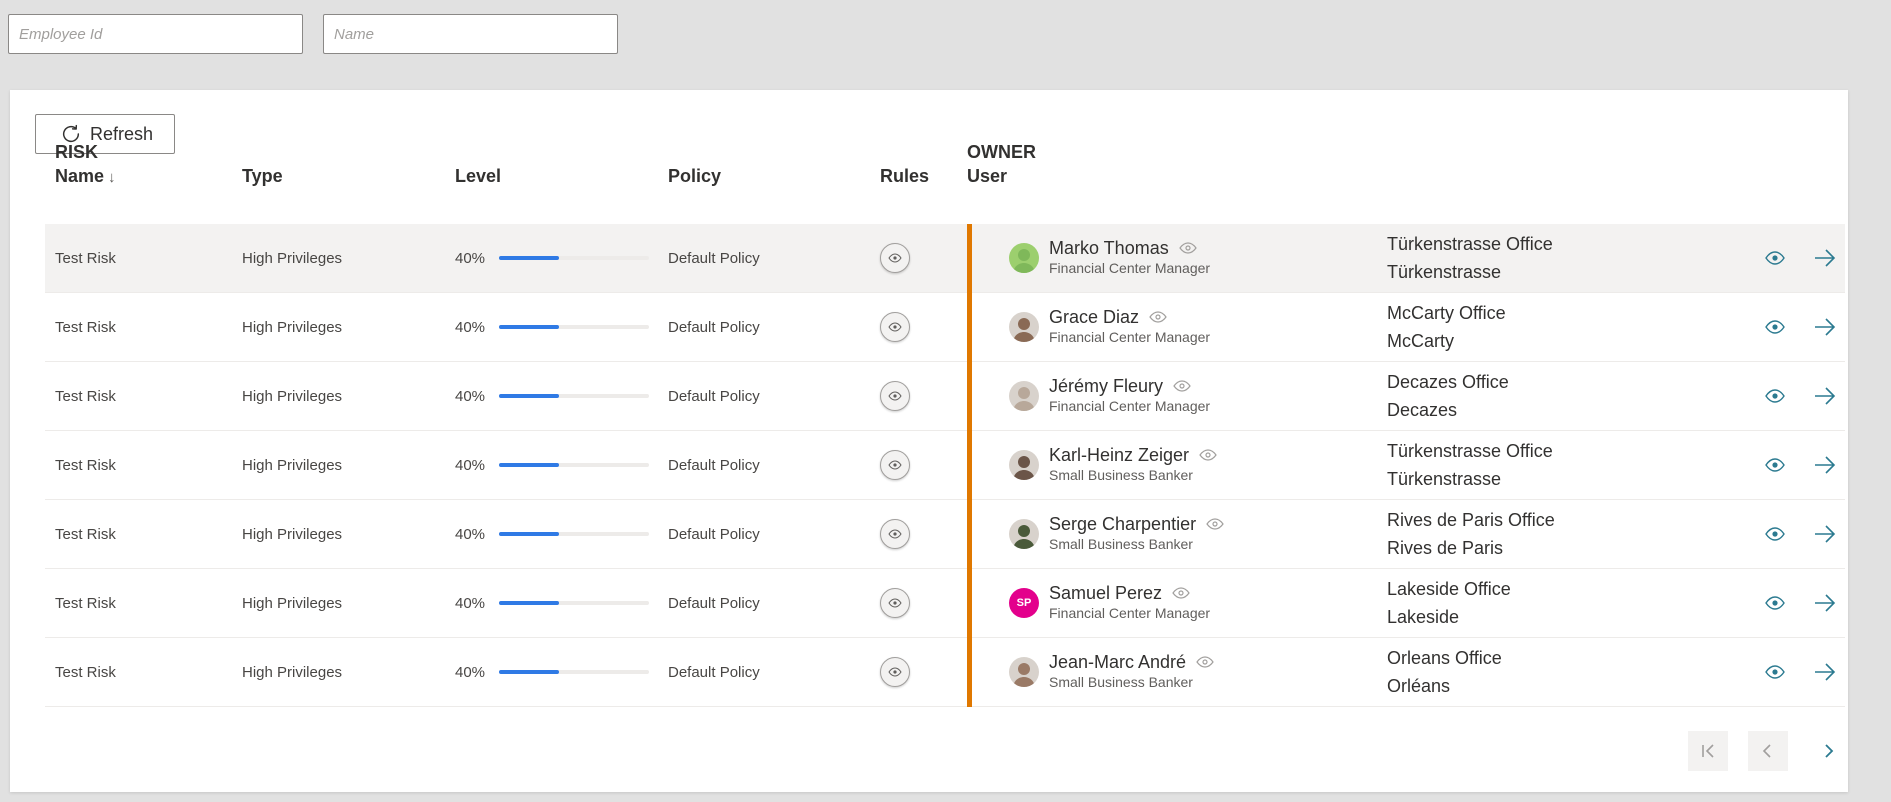  Describe the element at coordinates (470, 34) in the screenshot. I see `name-input` at that location.